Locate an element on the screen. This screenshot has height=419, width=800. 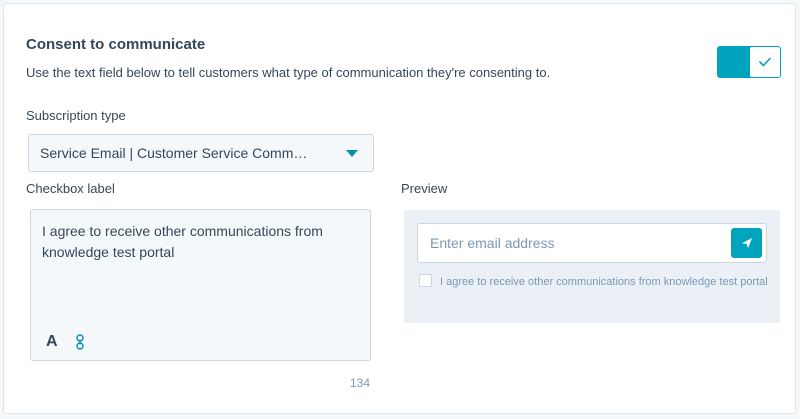
consent-toggle is located at coordinates (749, 62).